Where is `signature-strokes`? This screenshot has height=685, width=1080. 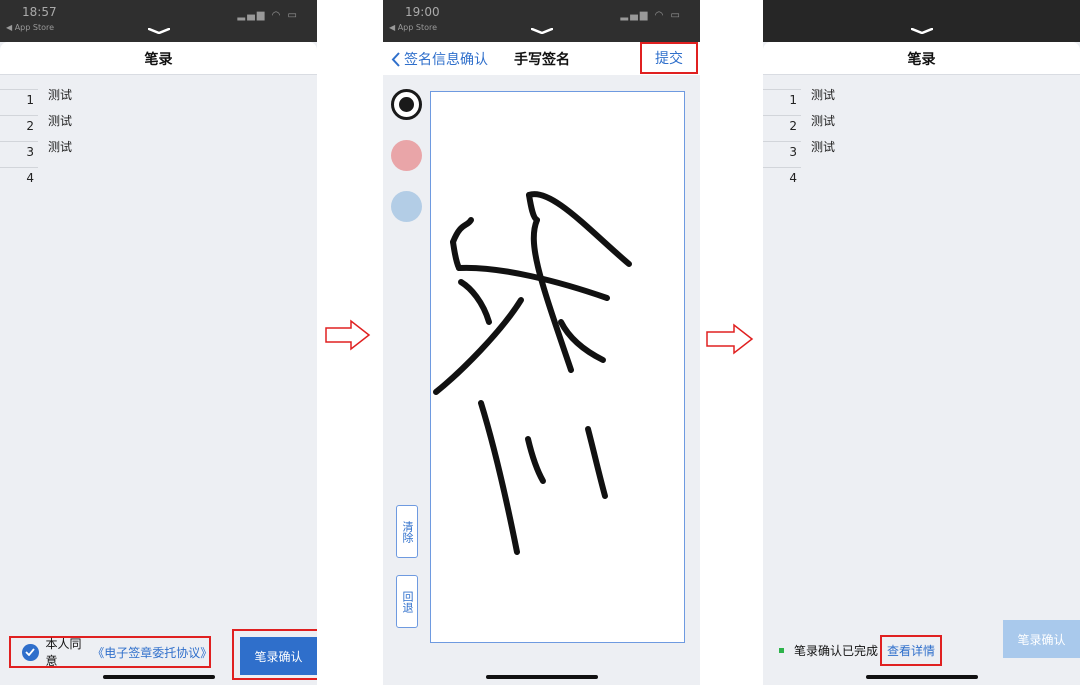
signature-strokes is located at coordinates (532, 373).